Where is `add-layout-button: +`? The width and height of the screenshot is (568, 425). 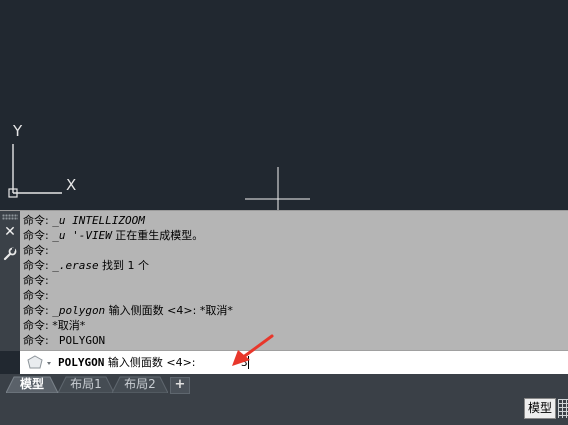 add-layout-button: + is located at coordinates (180, 385).